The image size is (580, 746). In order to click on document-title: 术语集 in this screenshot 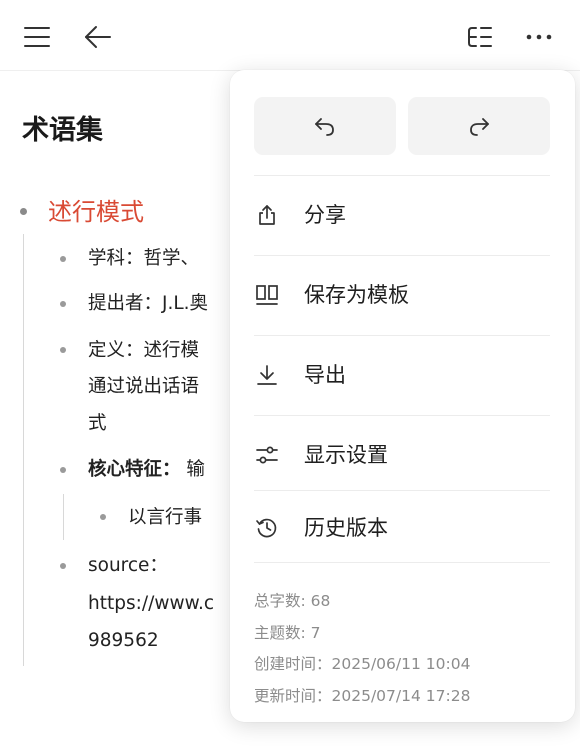, I will do `click(62, 127)`.